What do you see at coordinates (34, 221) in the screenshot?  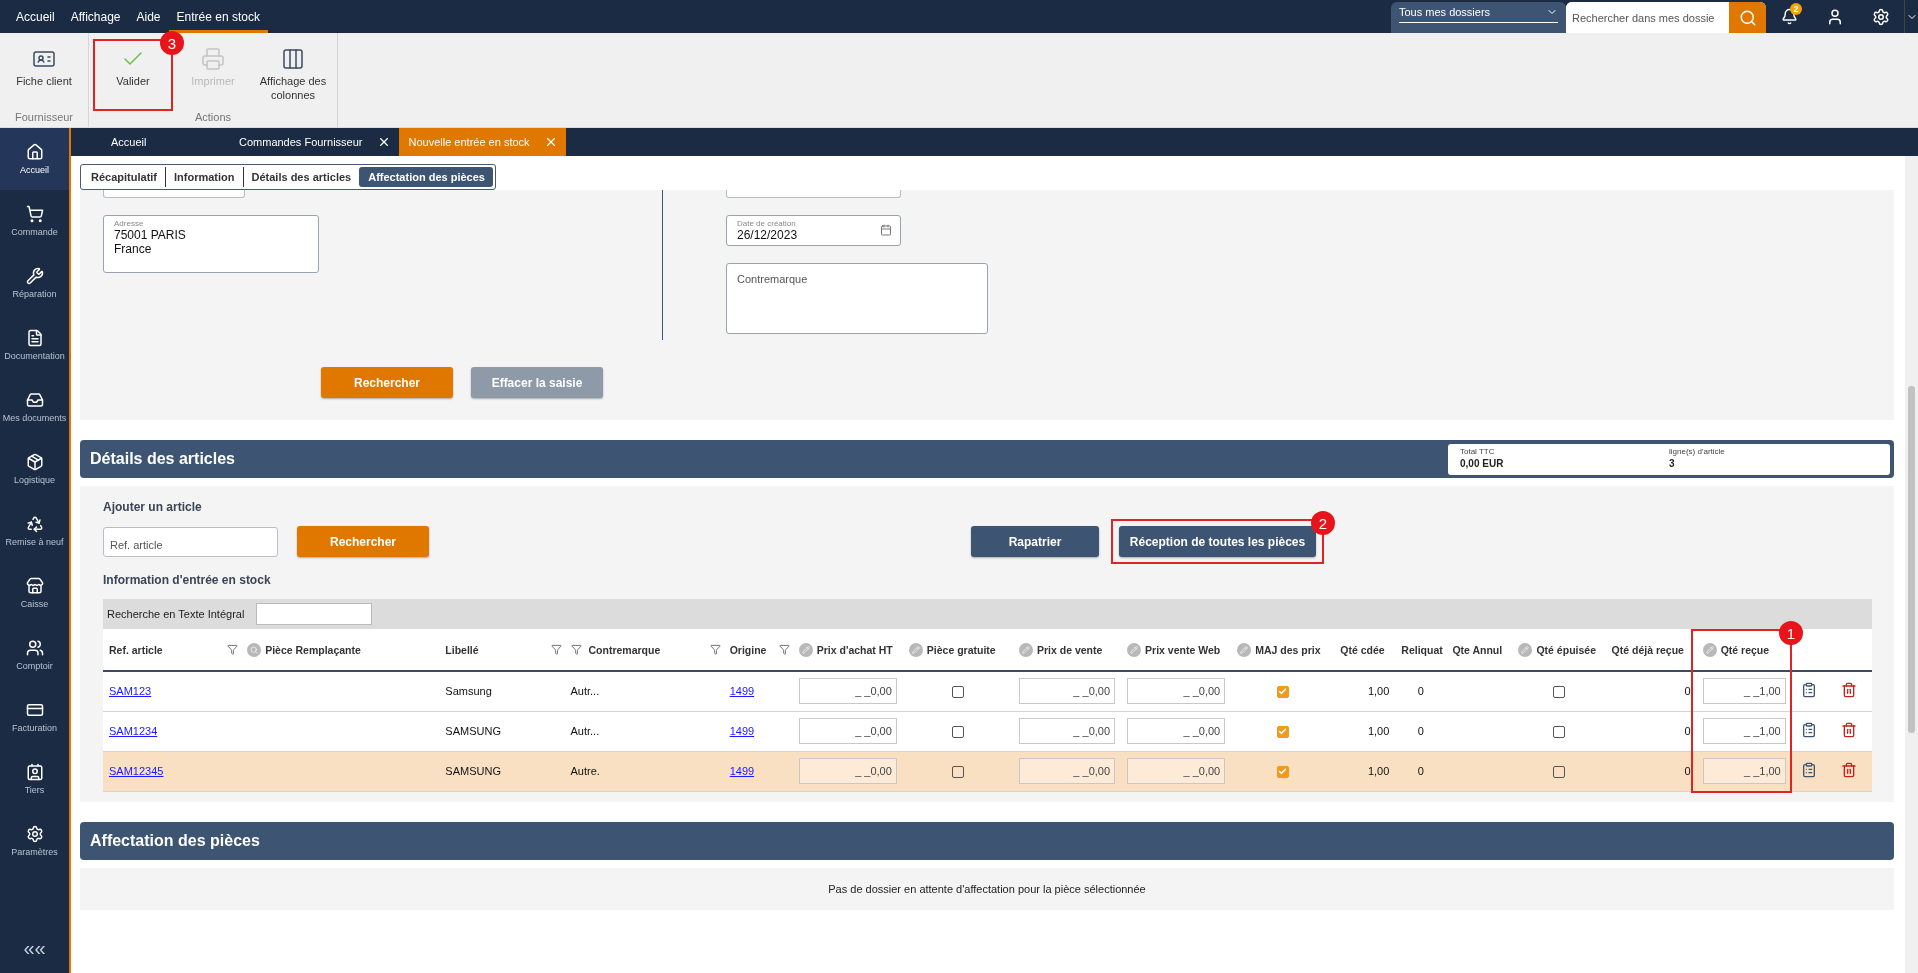 I see `sidebar-item: Commande` at bounding box center [34, 221].